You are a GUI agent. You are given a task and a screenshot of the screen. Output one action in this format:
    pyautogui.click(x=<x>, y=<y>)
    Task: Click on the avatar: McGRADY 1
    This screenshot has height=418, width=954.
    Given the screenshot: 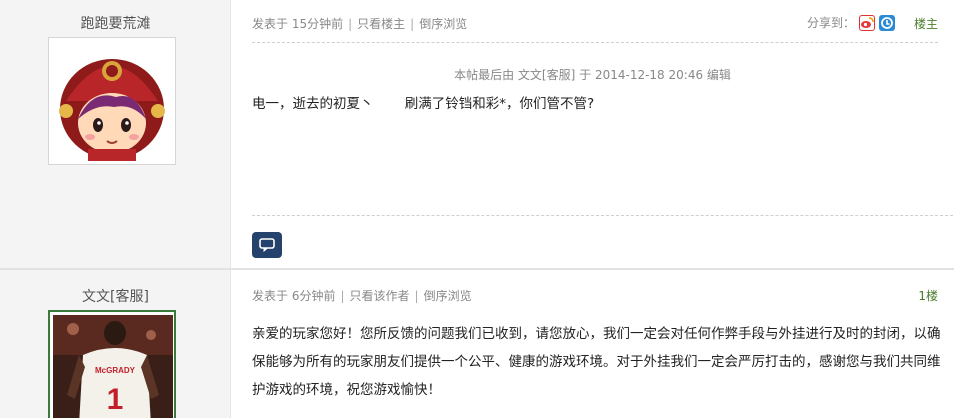 What is the action you would take?
    pyautogui.click(x=112, y=364)
    